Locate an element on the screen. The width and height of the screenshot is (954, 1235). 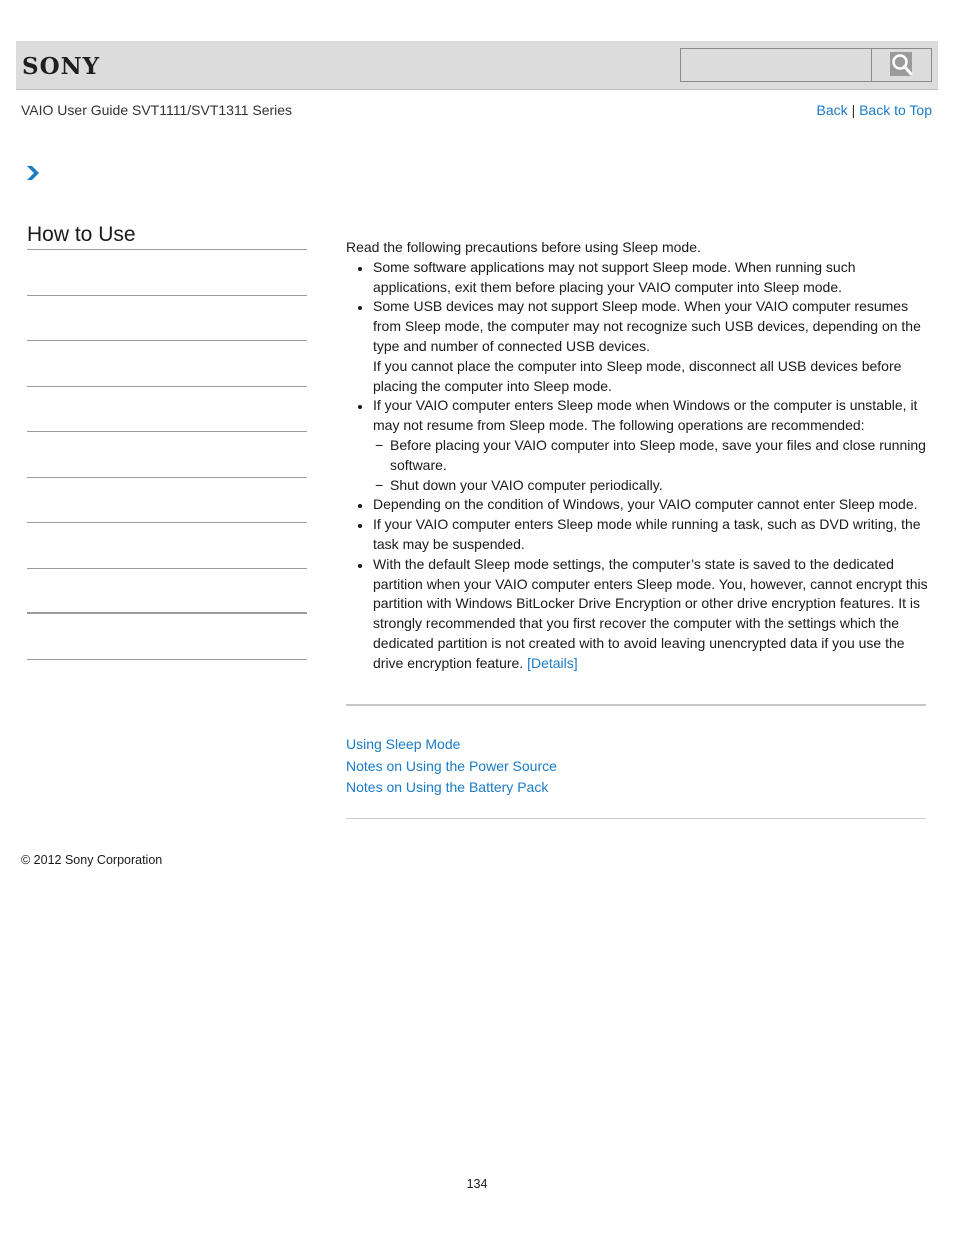
guide-title: VAIO User Guide SVT1111/SVT1311 Series is located at coordinates (157, 110).